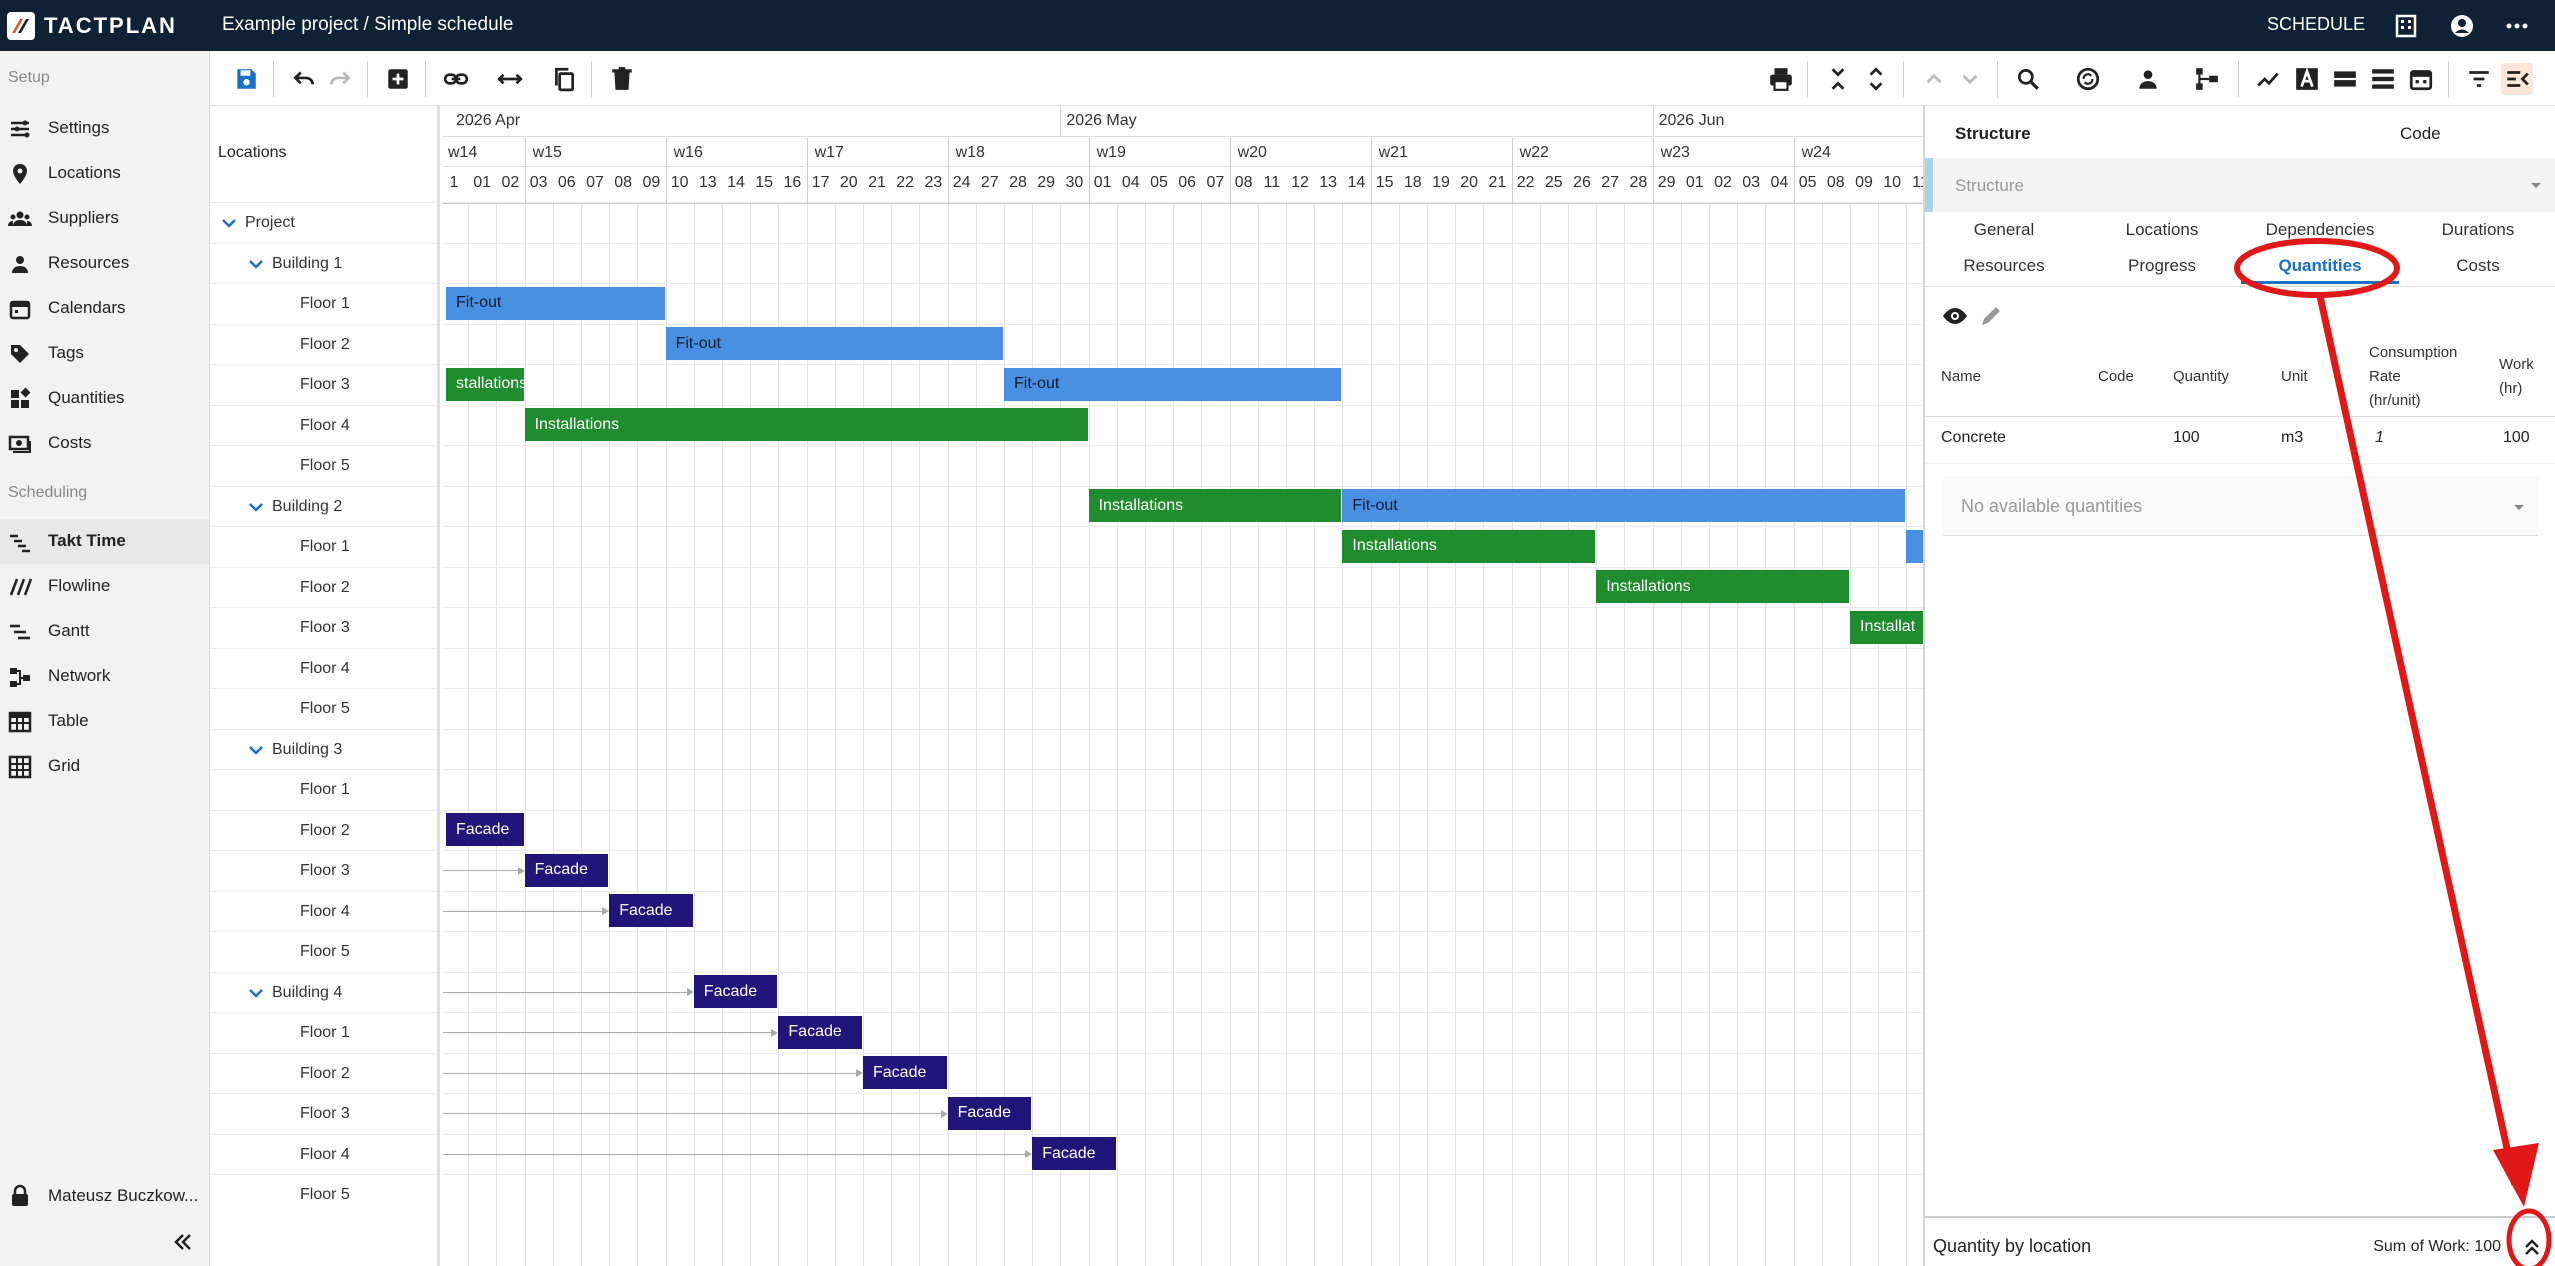  What do you see at coordinates (485, 384) in the screenshot?
I see `task-bar: stallations` at bounding box center [485, 384].